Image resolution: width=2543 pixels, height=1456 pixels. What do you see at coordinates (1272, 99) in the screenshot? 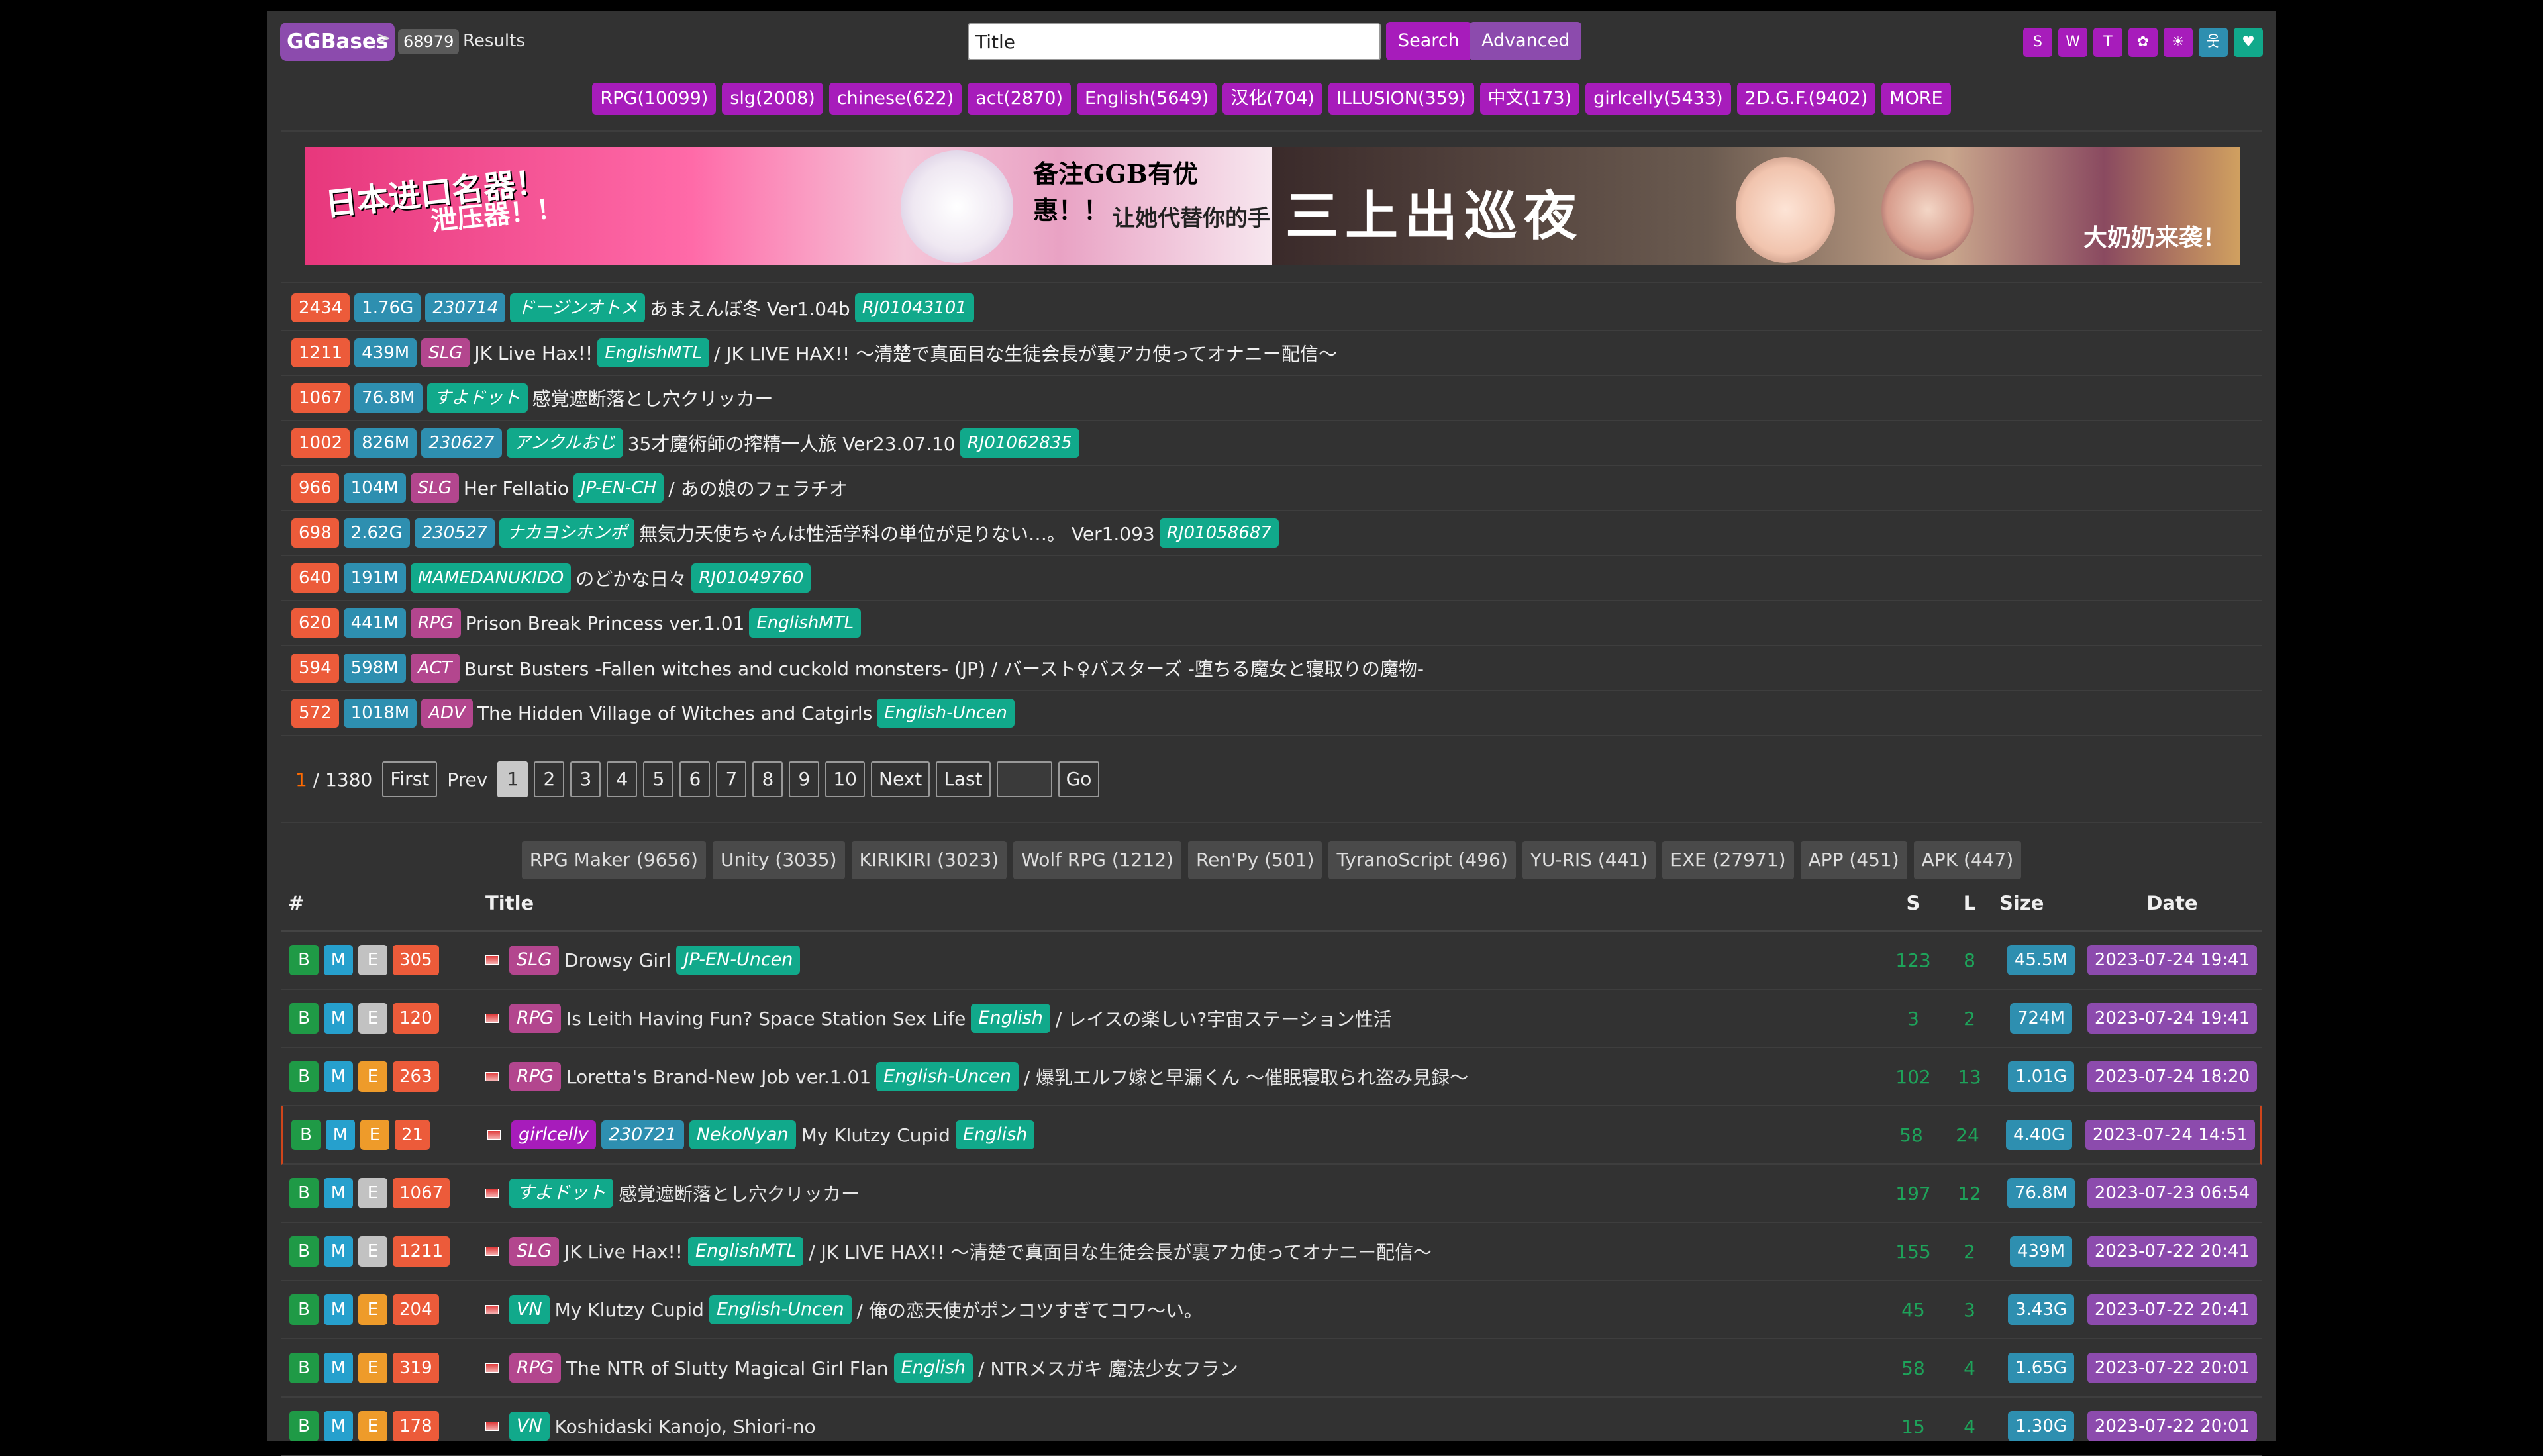
I see `category-tag: 汉化(704)` at bounding box center [1272, 99].